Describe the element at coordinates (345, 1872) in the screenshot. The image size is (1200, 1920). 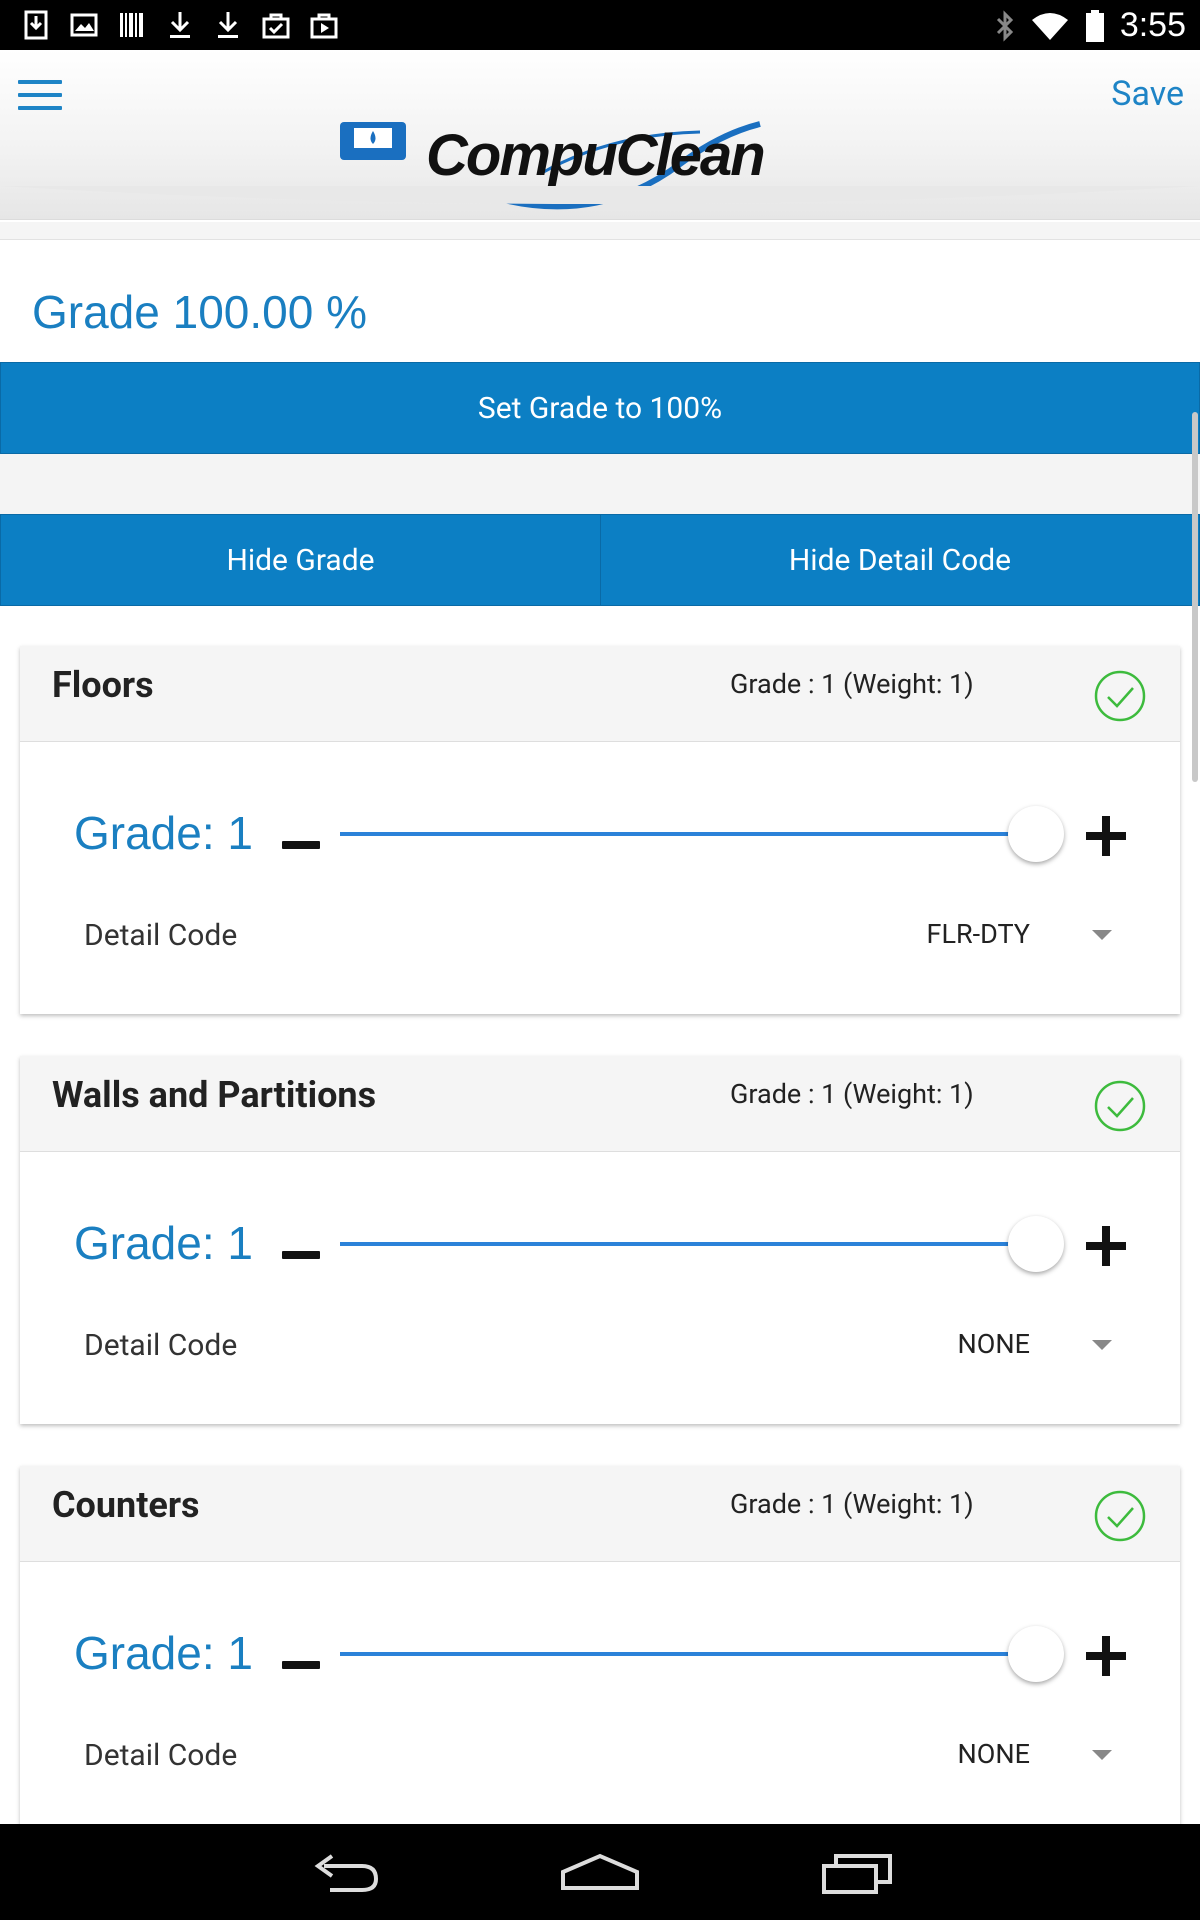
I see `back-icon` at that location.